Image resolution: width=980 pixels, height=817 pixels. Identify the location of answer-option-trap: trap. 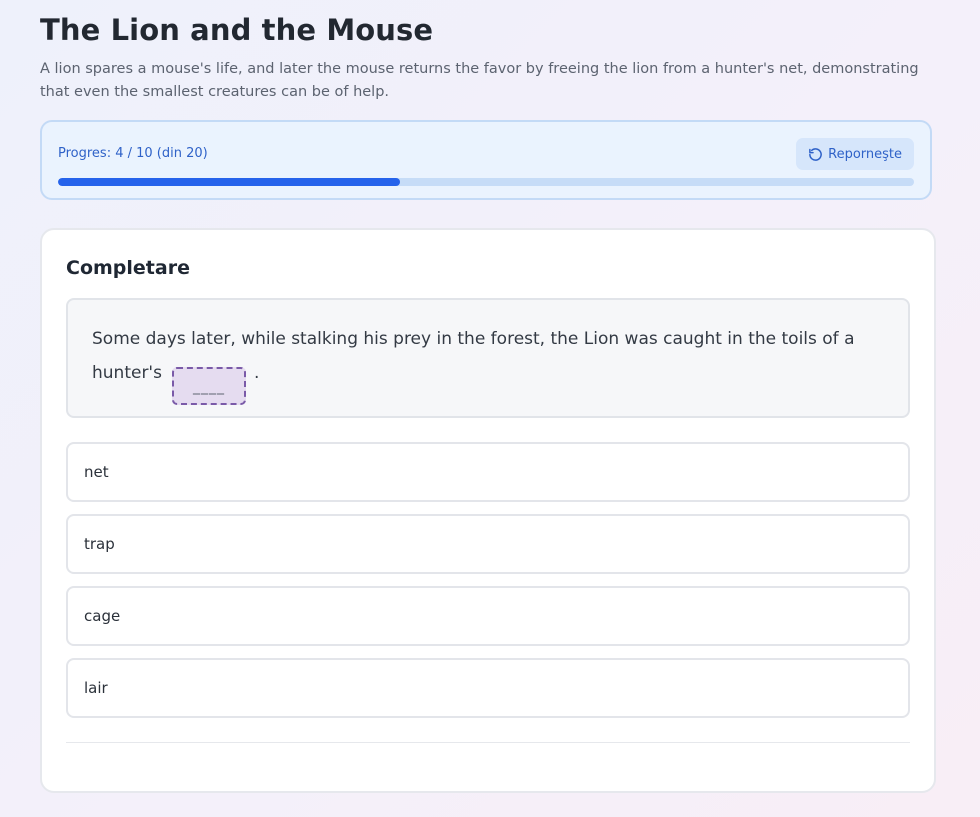
(488, 544).